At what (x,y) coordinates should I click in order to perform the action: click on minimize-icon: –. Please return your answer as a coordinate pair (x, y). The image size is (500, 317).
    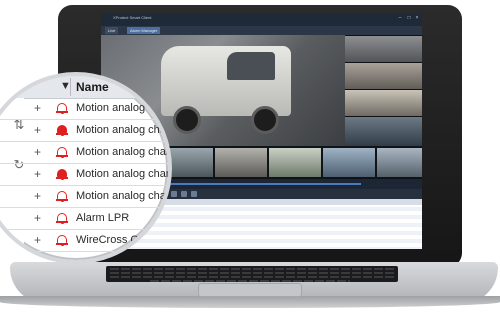
    Looking at the image, I should click on (400, 18).